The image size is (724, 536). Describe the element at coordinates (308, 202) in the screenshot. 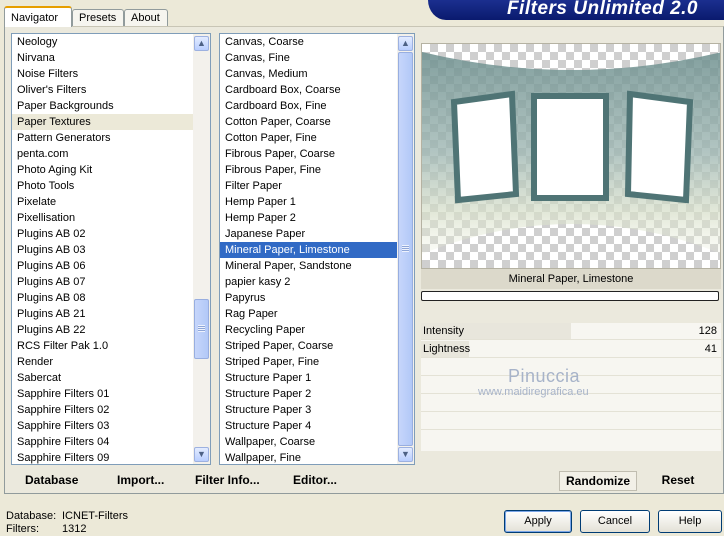

I see `list-item: Hemp Paper 1` at that location.